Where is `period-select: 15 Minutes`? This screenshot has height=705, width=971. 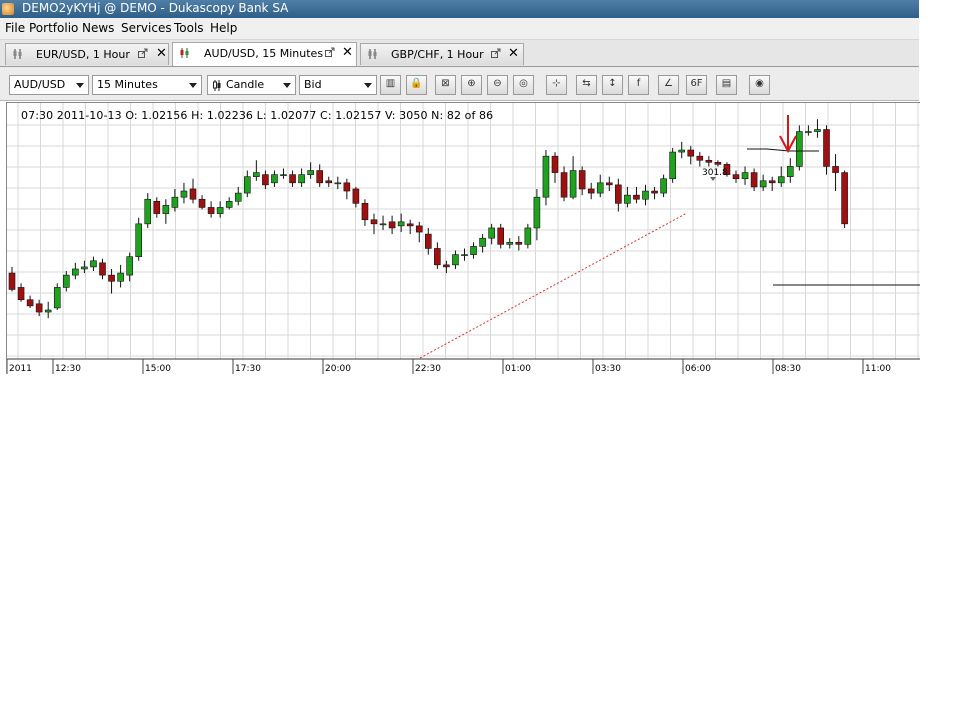 period-select: 15 Minutes is located at coordinates (147, 85).